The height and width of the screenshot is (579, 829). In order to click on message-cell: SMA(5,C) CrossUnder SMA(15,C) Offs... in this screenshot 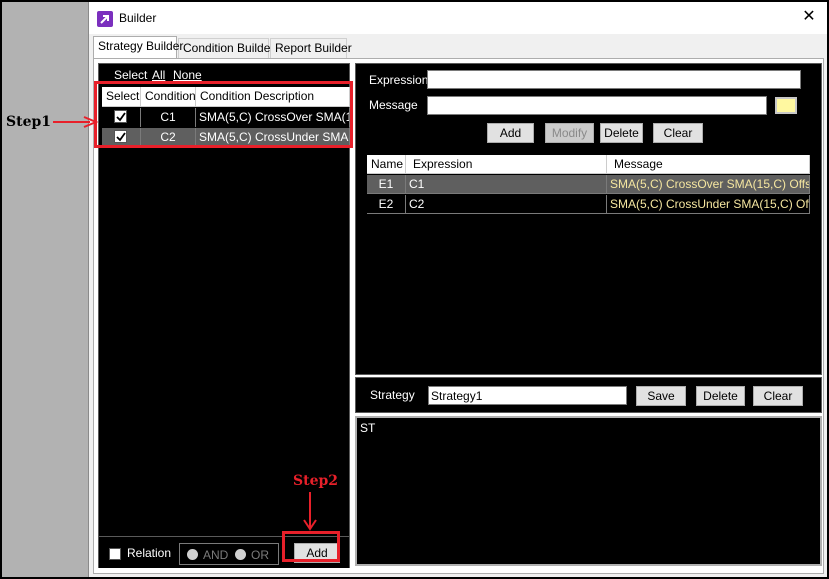, I will do `click(708, 204)`.